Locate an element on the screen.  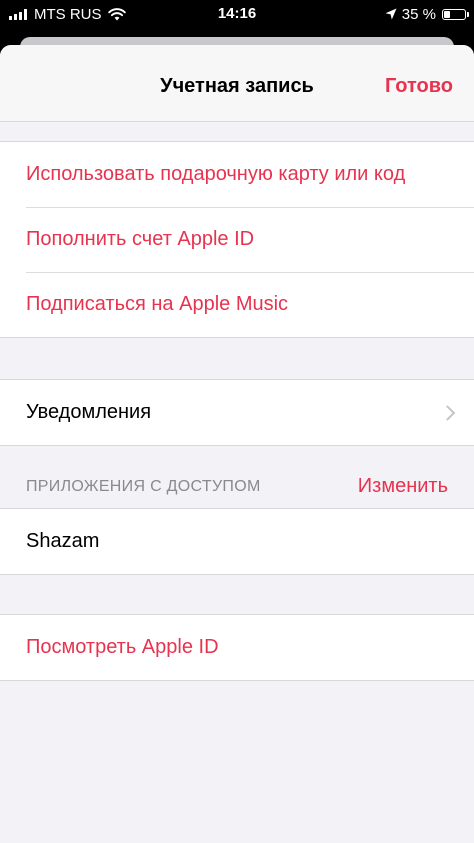
status-right: 35 % is located at coordinates (427, 14).